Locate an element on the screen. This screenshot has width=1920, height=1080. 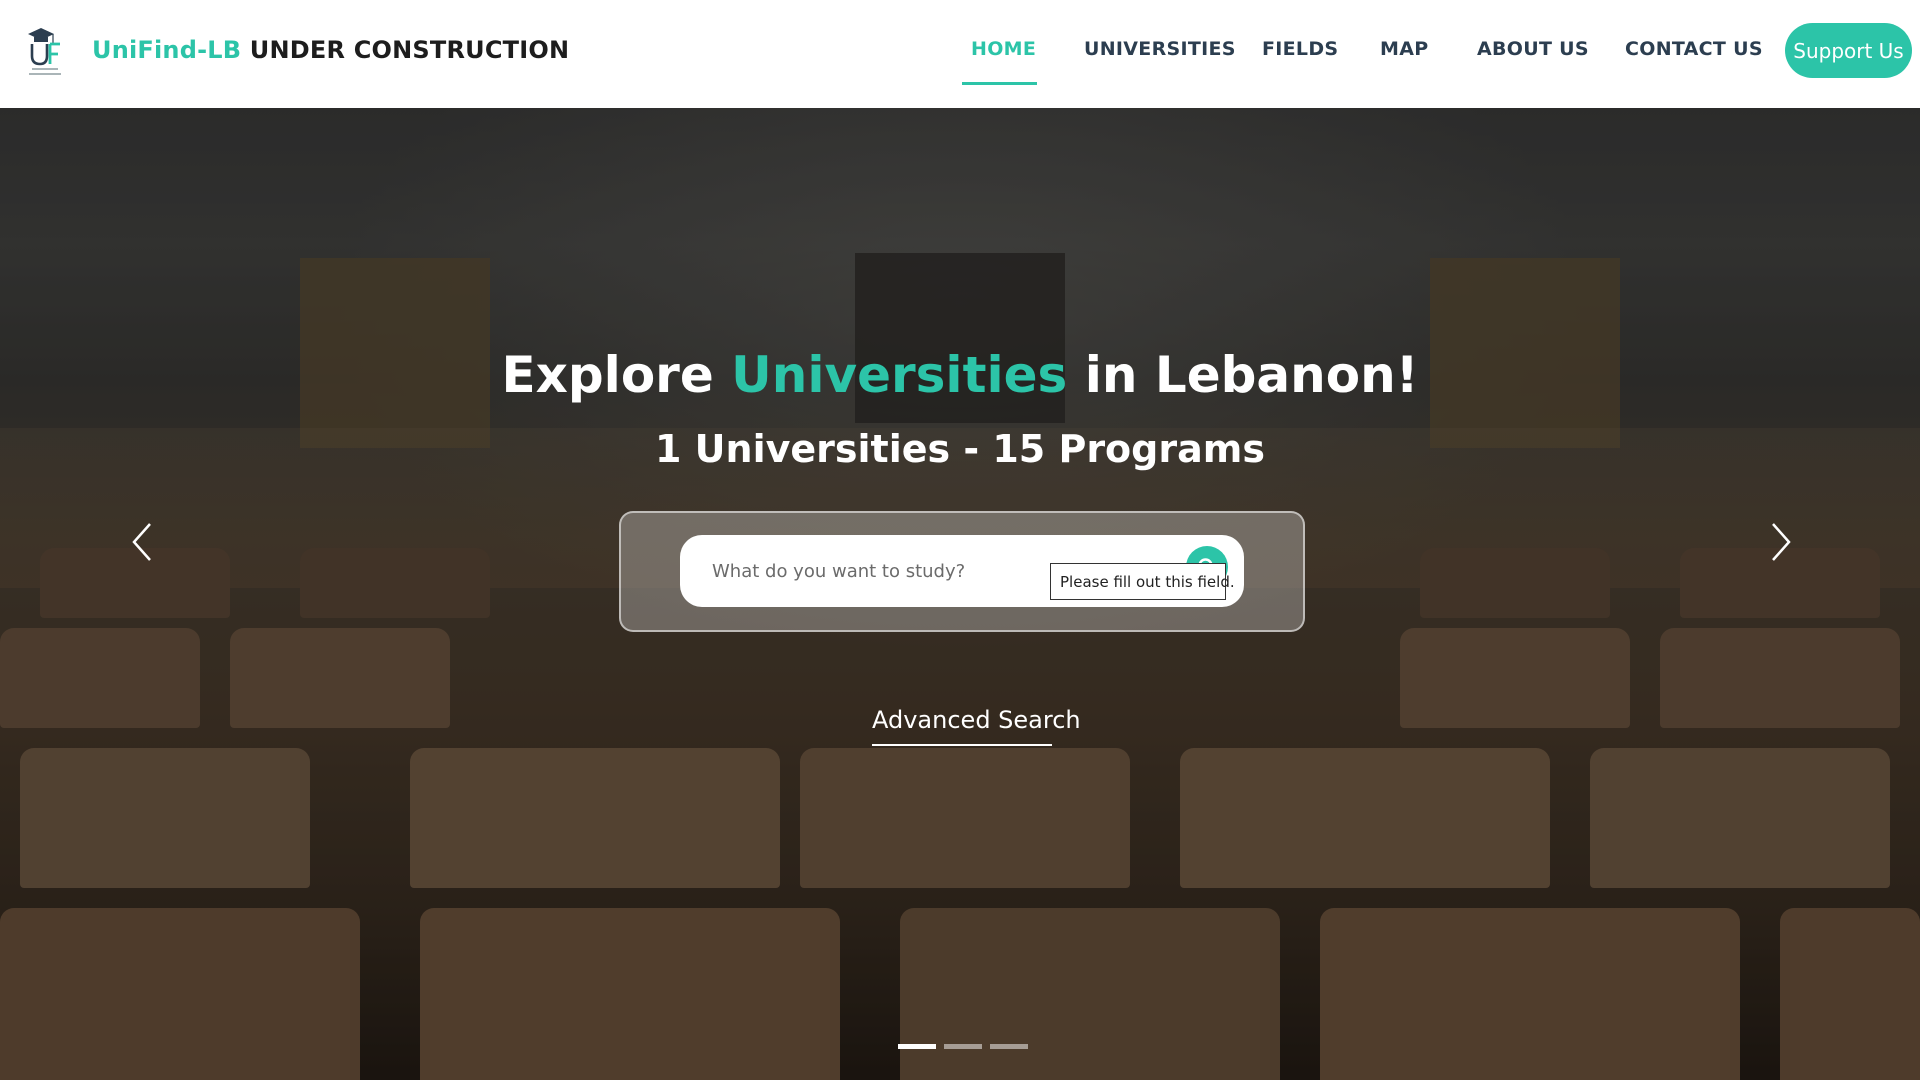
chevron-right-icon is located at coordinates (1781, 542).